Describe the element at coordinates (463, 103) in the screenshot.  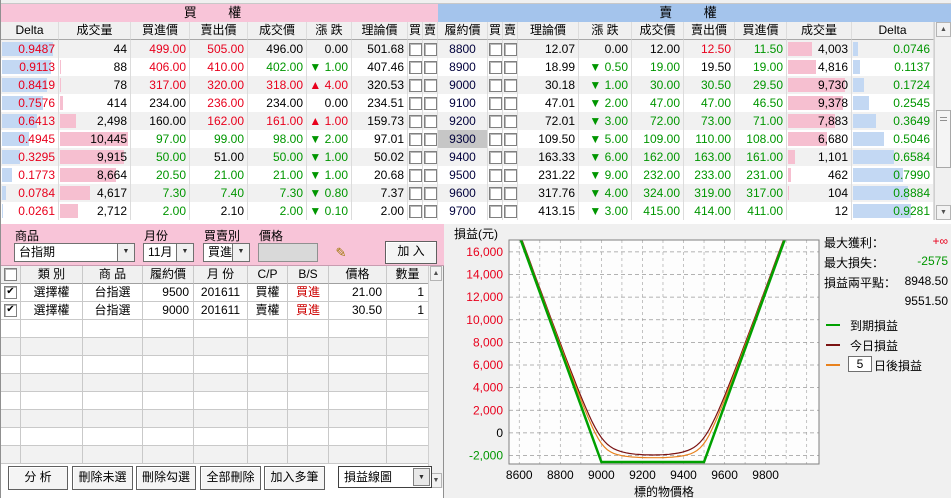
I see `strike-cell: 9100` at that location.